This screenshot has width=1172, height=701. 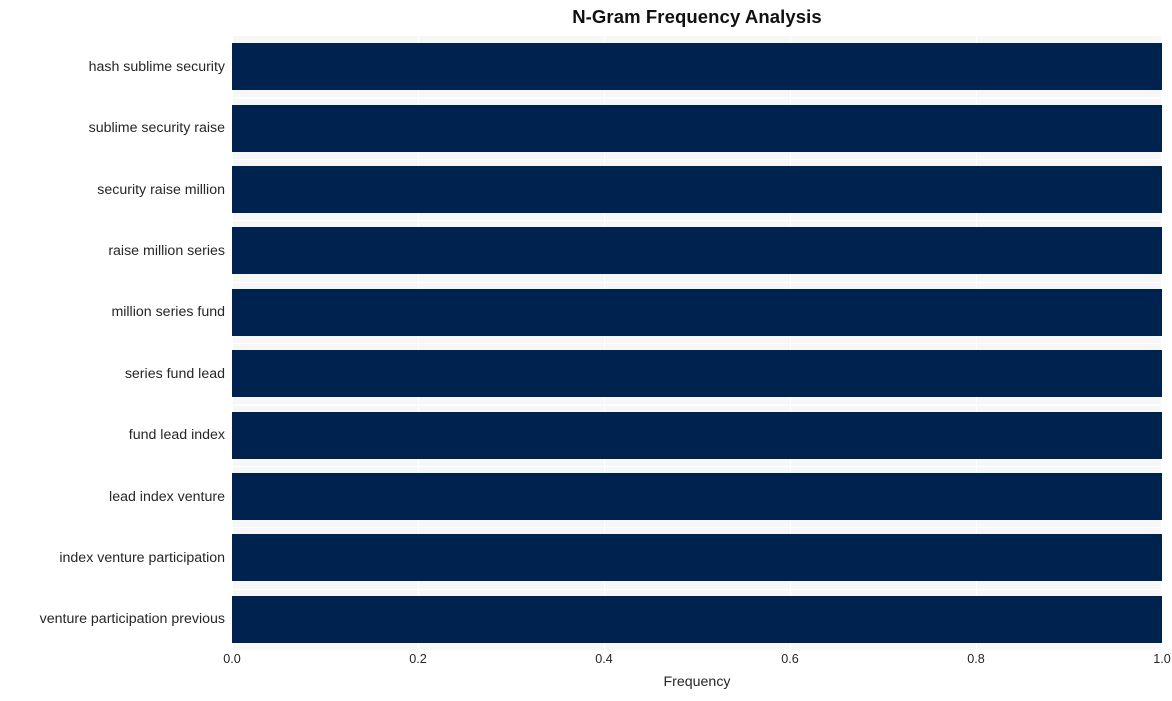 What do you see at coordinates (174, 373) in the screenshot?
I see `y-axis-tick-label: series fund lead` at bounding box center [174, 373].